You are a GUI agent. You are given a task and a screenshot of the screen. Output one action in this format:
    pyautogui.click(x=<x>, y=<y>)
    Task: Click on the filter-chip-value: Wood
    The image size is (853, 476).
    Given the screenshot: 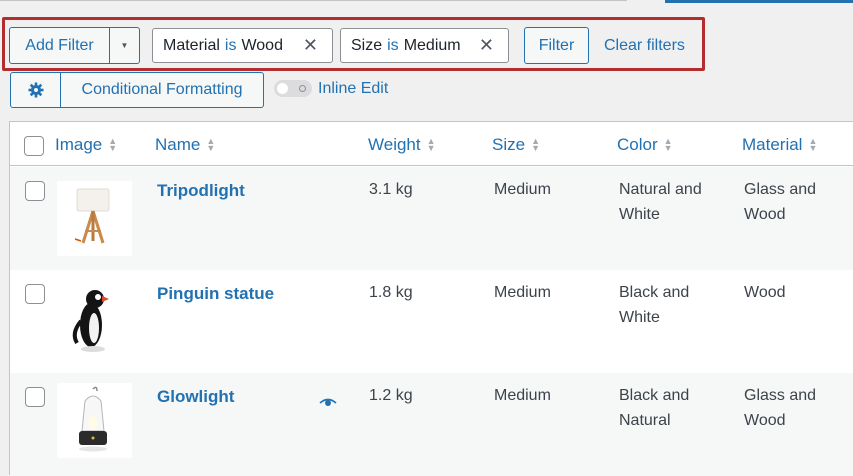 What is the action you would take?
    pyautogui.click(x=262, y=45)
    